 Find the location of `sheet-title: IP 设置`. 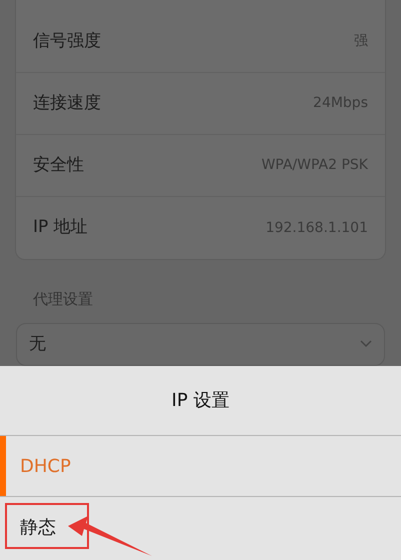

sheet-title: IP 设置 is located at coordinates (200, 401).